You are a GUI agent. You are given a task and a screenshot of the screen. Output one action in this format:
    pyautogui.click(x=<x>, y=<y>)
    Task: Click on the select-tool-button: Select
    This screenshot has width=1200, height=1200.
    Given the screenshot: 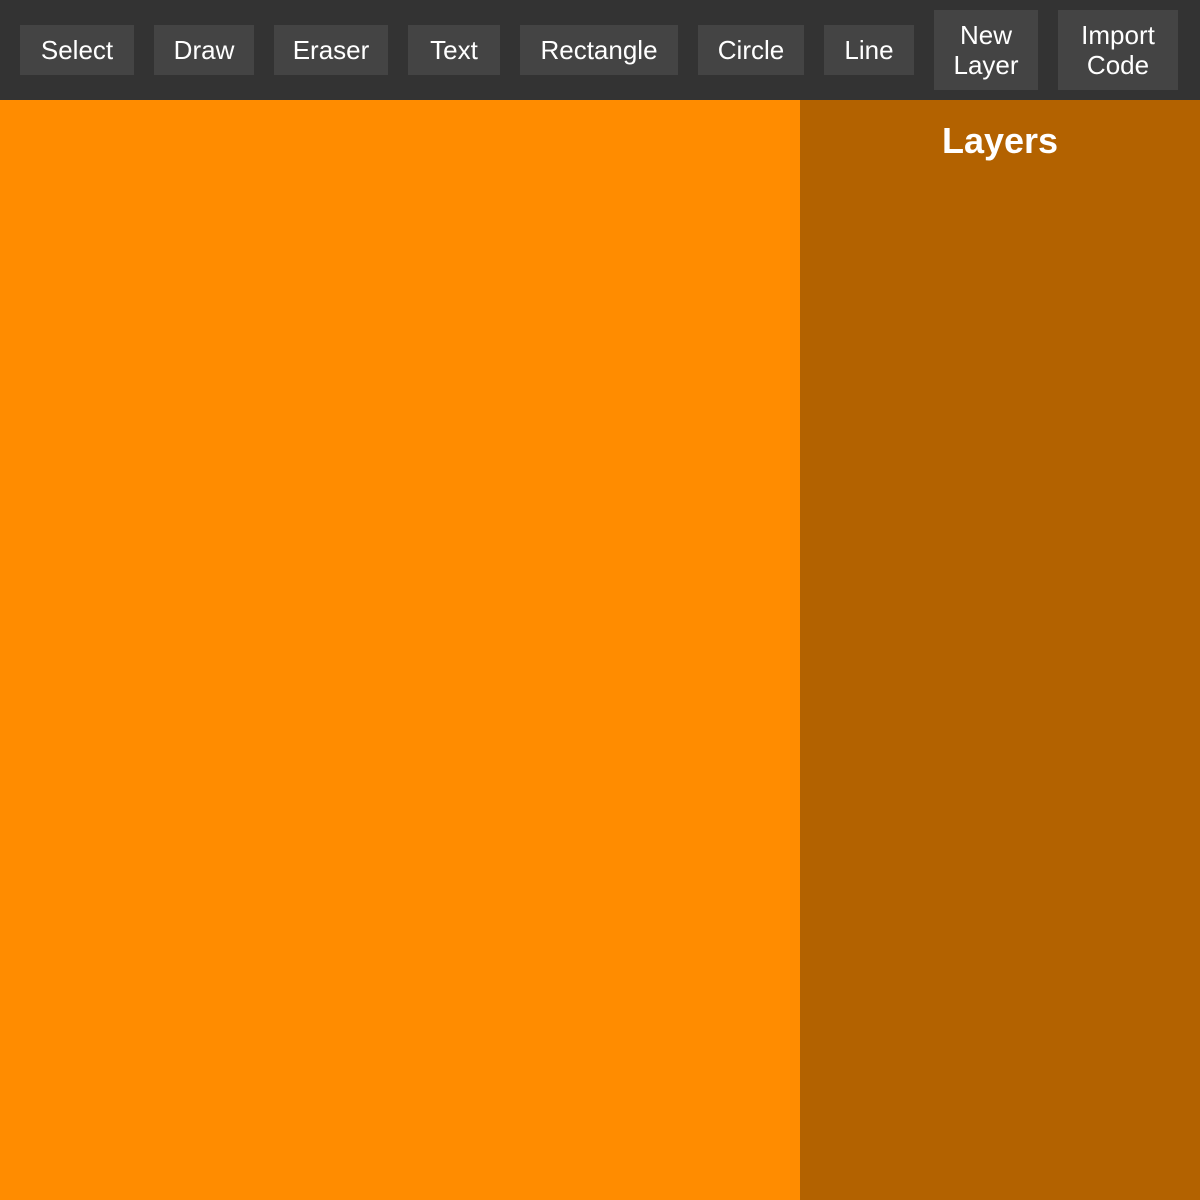 What is the action you would take?
    pyautogui.click(x=77, y=50)
    